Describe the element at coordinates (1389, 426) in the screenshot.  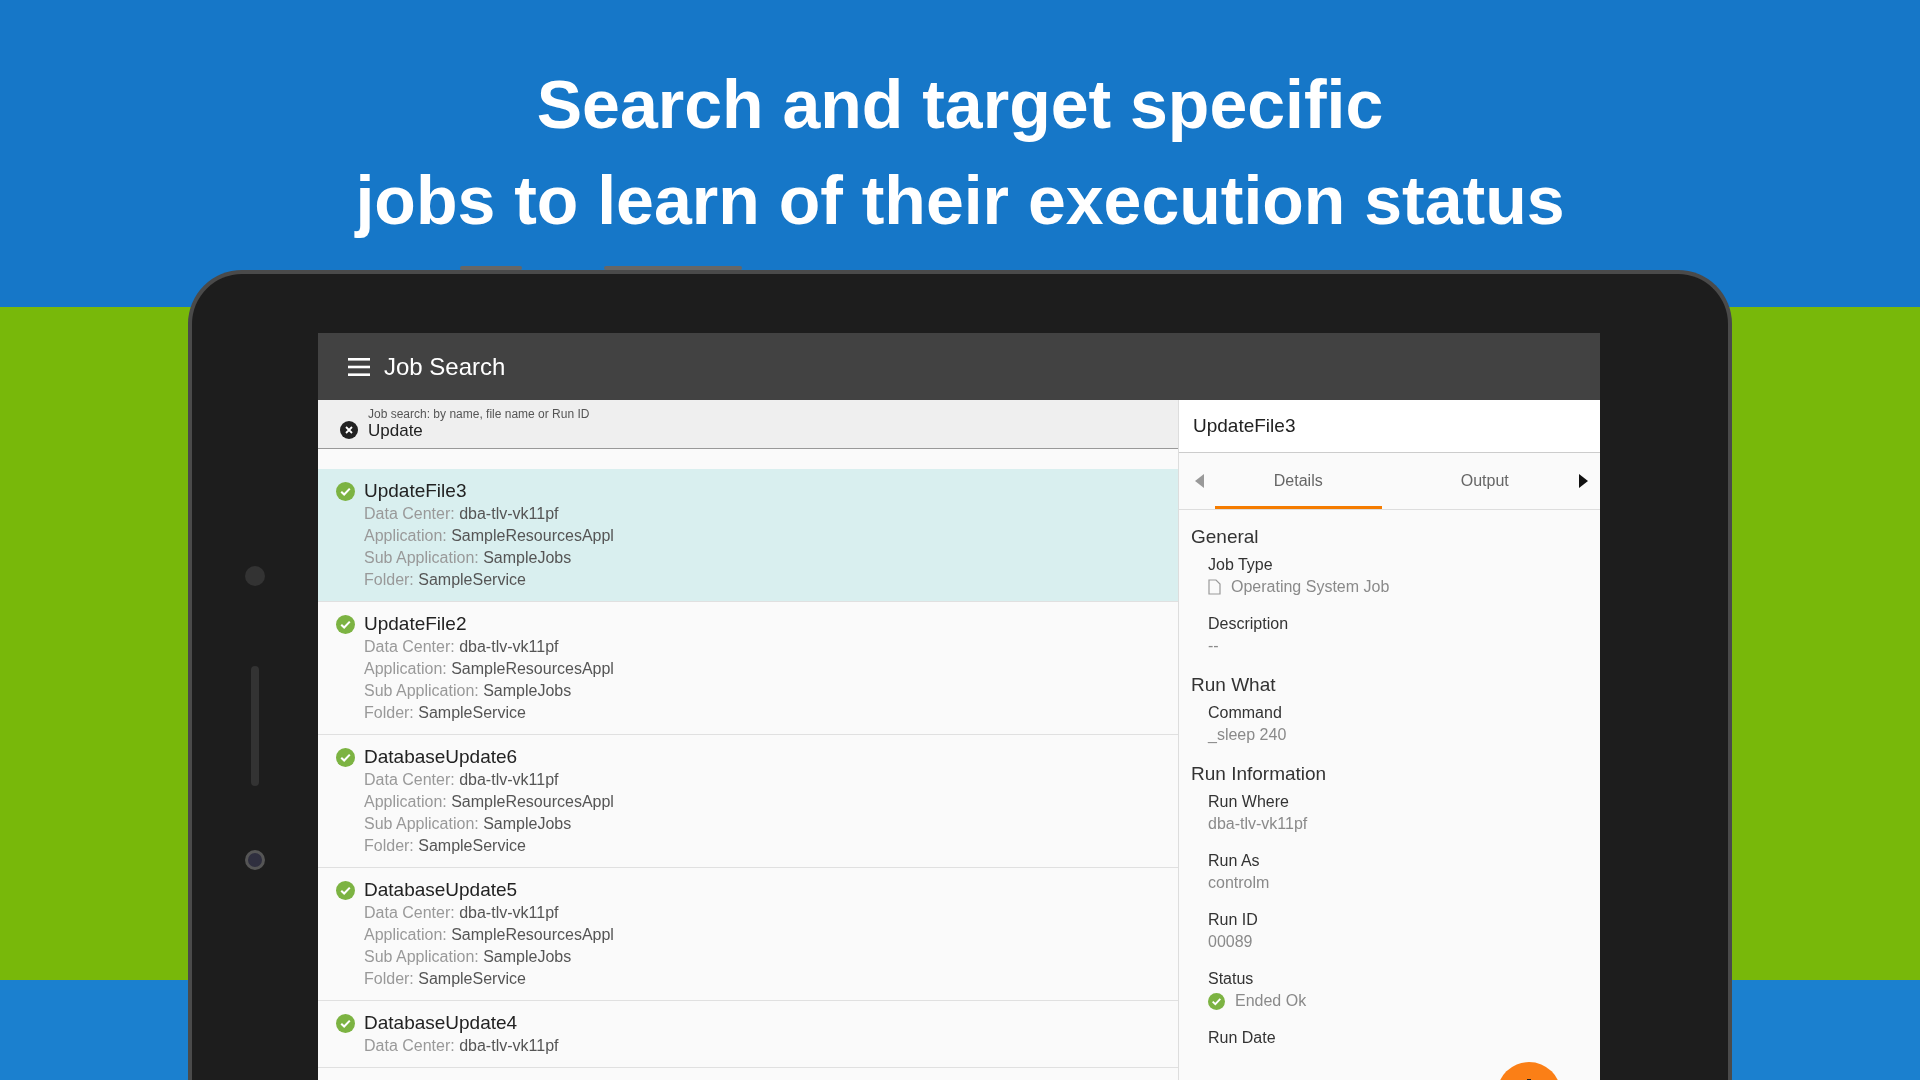
I see `detail-title: UpdateFile3` at that location.